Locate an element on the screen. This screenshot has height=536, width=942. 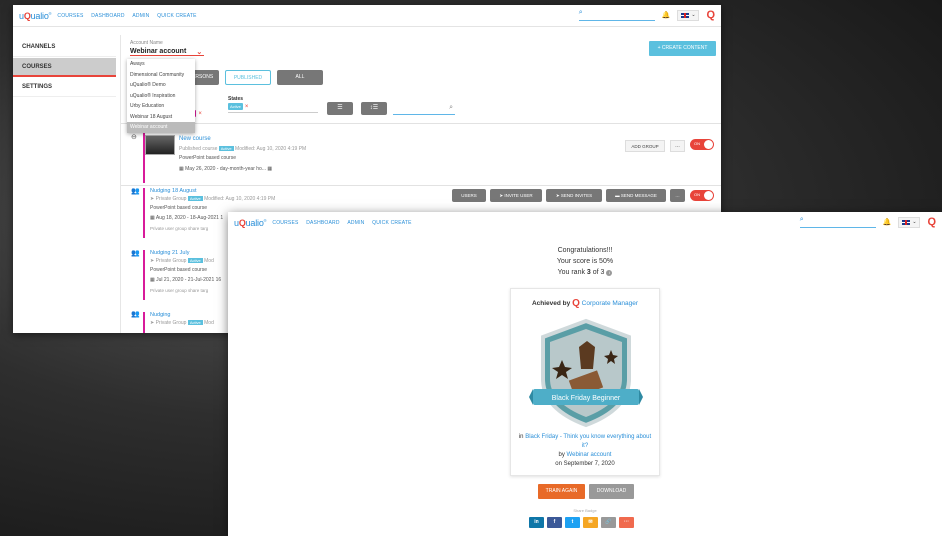
course-thumbnail is located at coordinates (160, 145).